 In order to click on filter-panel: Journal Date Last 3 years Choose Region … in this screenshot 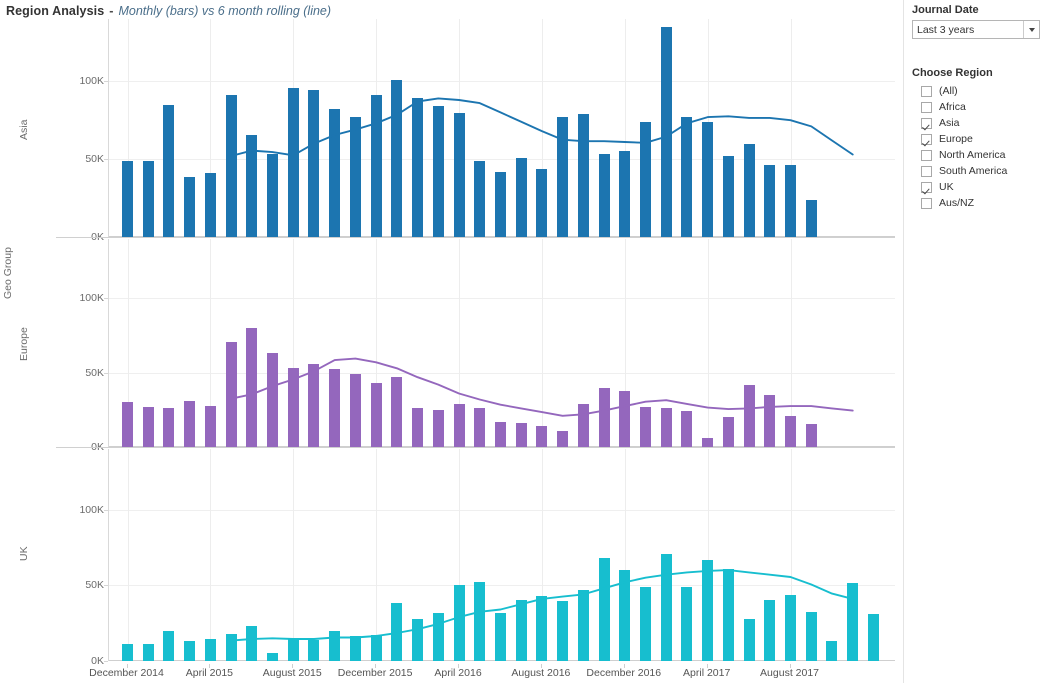, I will do `click(974, 341)`.